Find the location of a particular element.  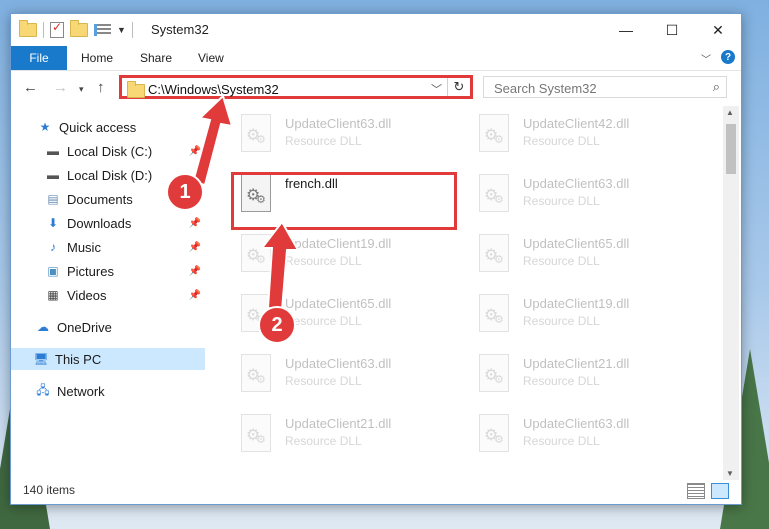

properties-icon is located at coordinates (102, 30).